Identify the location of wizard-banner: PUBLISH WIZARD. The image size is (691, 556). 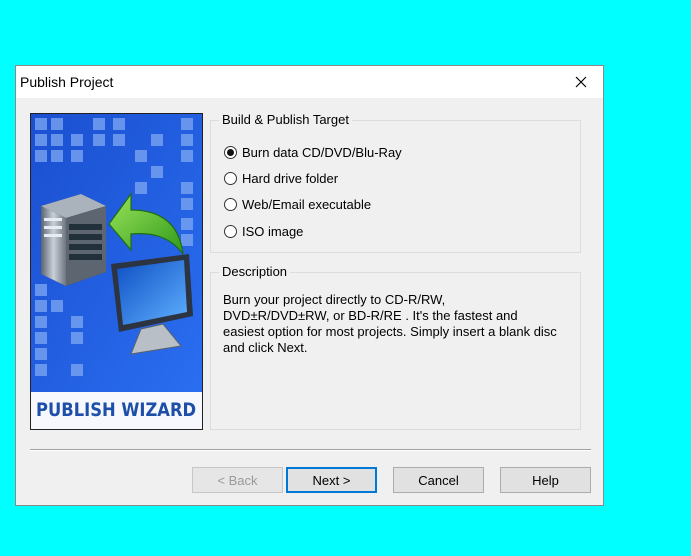
(116, 410).